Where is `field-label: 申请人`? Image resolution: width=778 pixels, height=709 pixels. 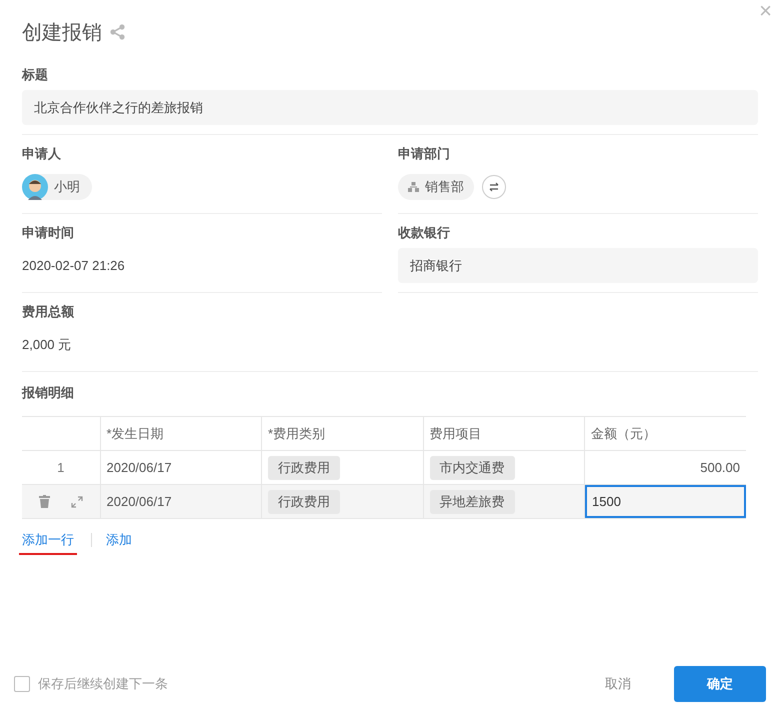
field-label: 申请人 is located at coordinates (42, 154).